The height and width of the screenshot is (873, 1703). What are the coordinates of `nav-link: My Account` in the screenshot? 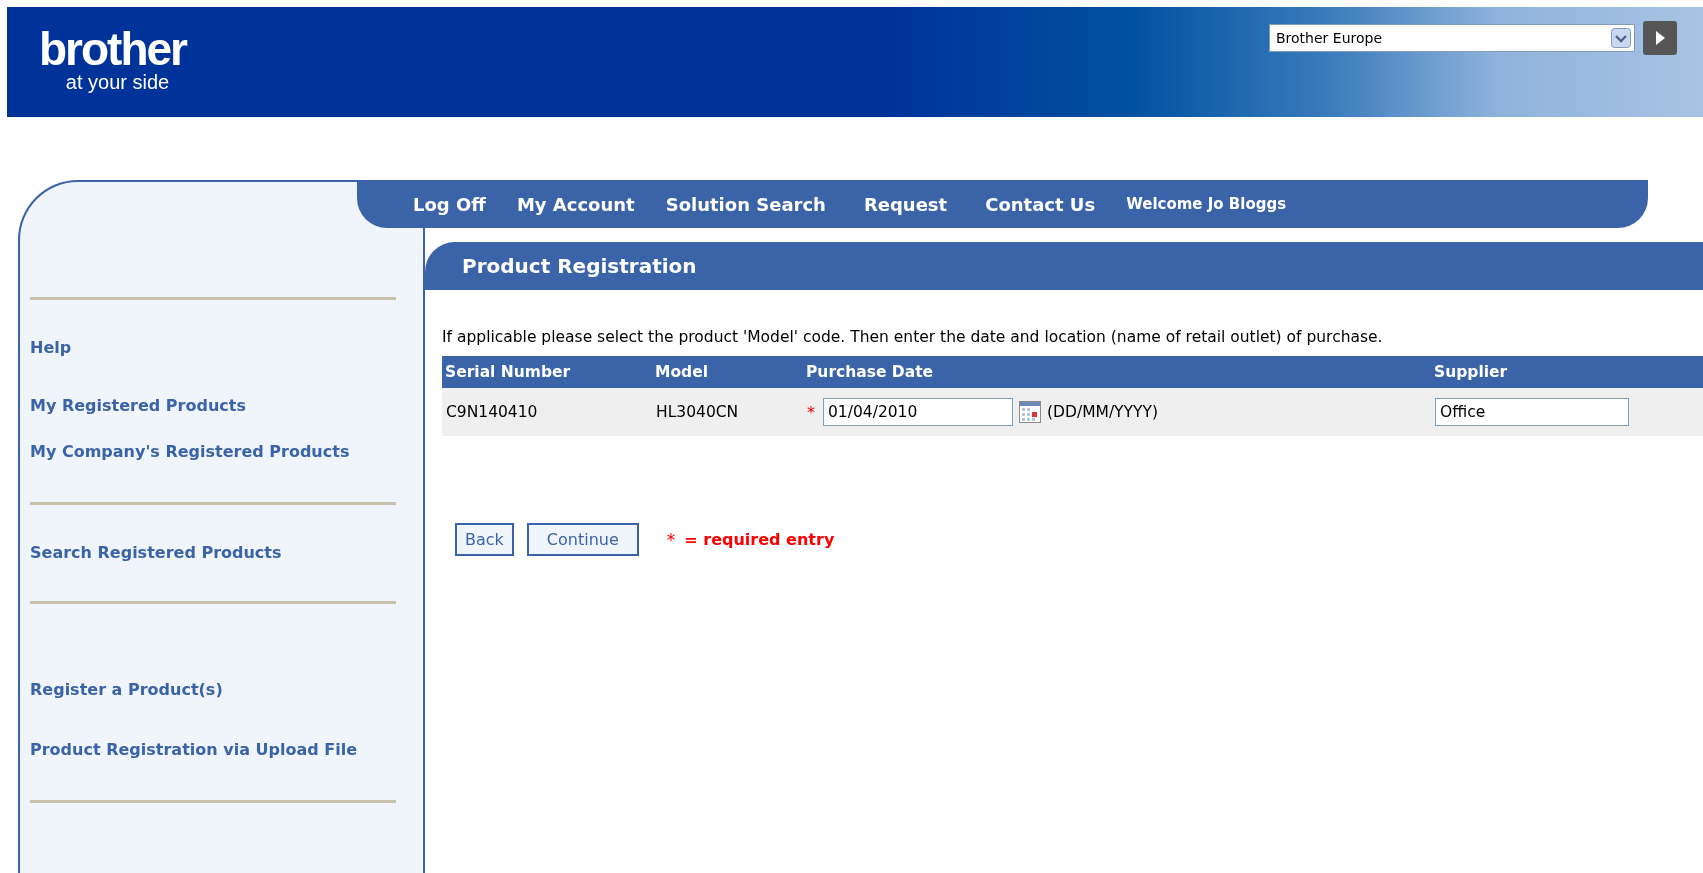 It's located at (575, 204).